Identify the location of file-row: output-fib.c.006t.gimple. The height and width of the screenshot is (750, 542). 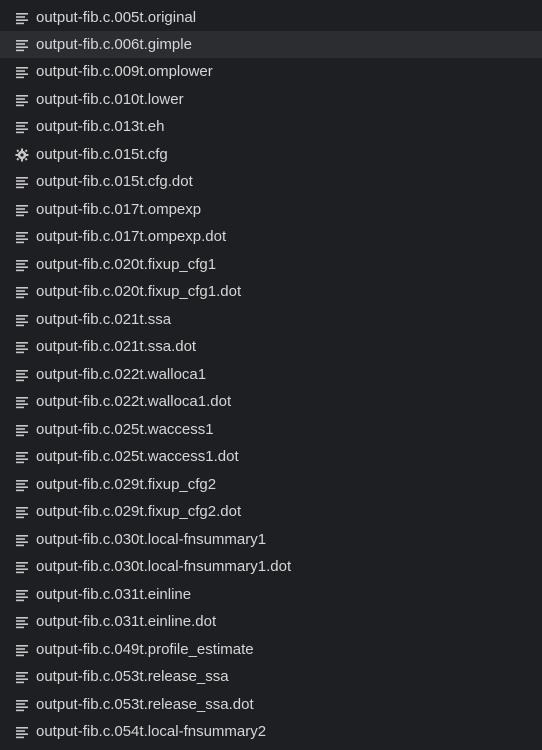
(271, 44).